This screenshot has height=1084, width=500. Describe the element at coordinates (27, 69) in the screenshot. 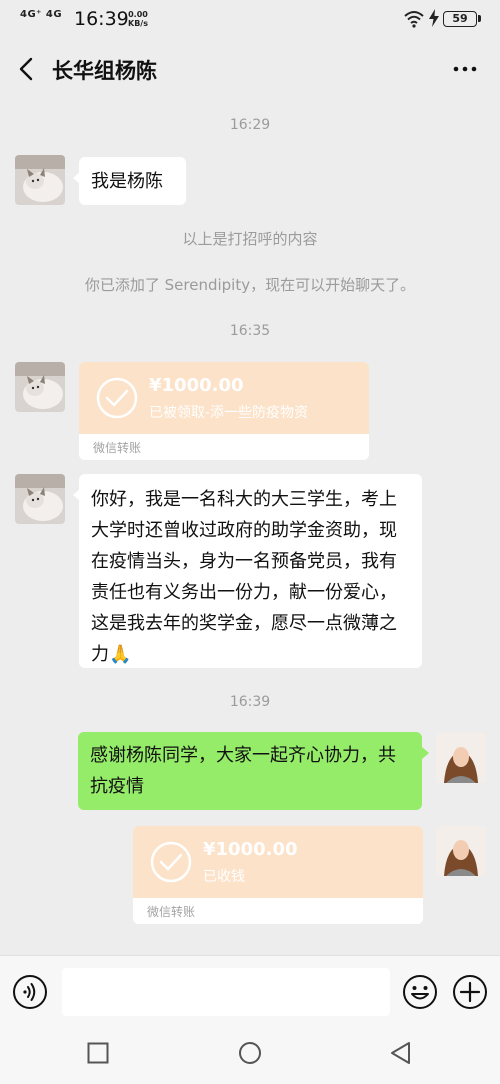

I see `chevron-left-icon` at that location.